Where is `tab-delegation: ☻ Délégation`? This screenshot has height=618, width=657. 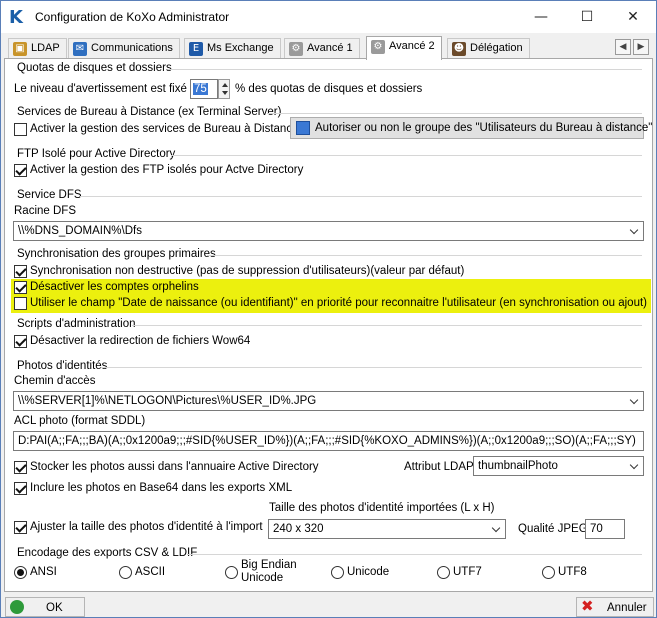 tab-delegation: ☻ Délégation is located at coordinates (488, 48).